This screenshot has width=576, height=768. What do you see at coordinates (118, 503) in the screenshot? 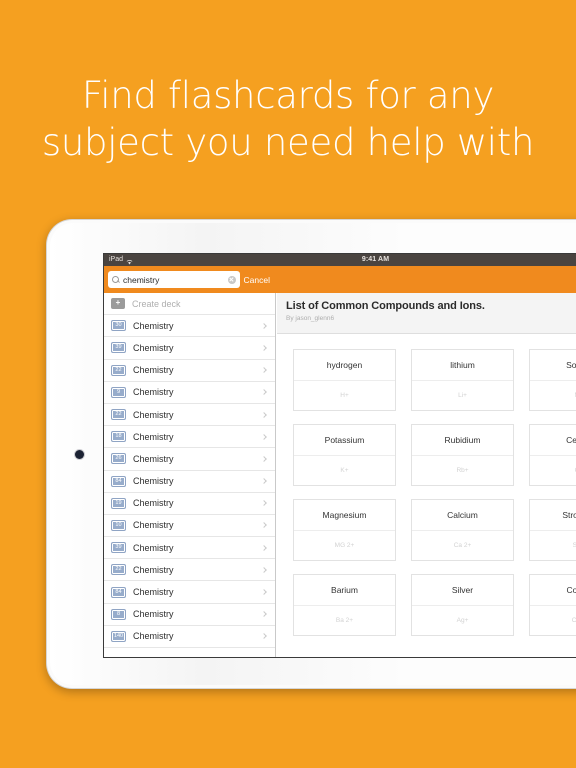
I see `deck-card-count-badge: 19` at bounding box center [118, 503].